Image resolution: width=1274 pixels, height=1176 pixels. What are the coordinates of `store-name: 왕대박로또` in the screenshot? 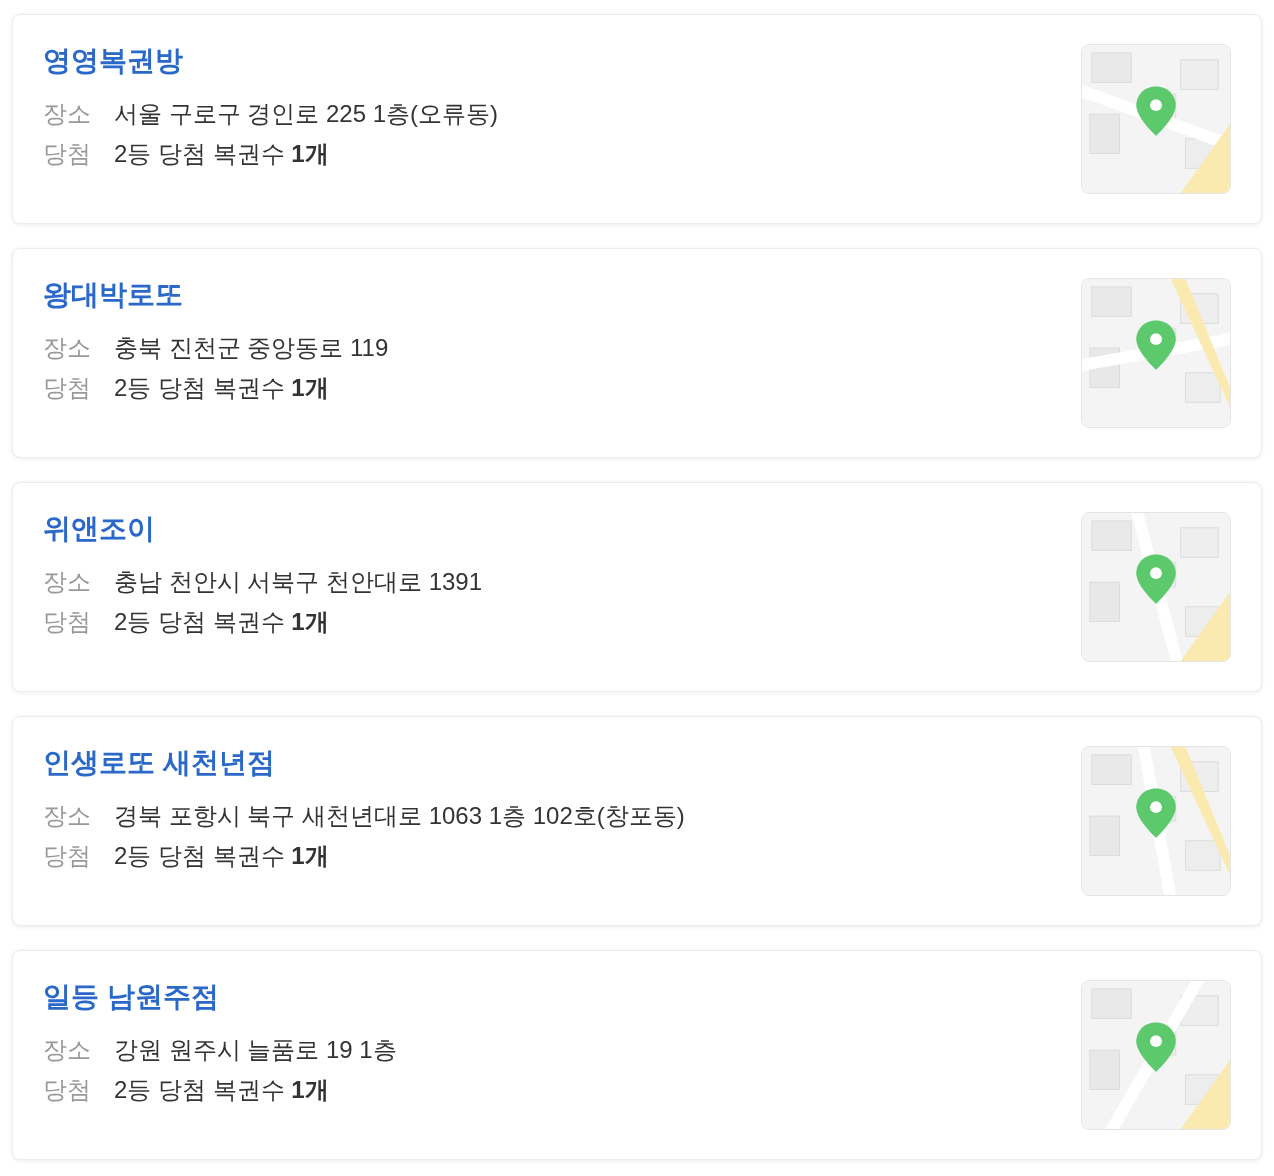 It's located at (216, 295).